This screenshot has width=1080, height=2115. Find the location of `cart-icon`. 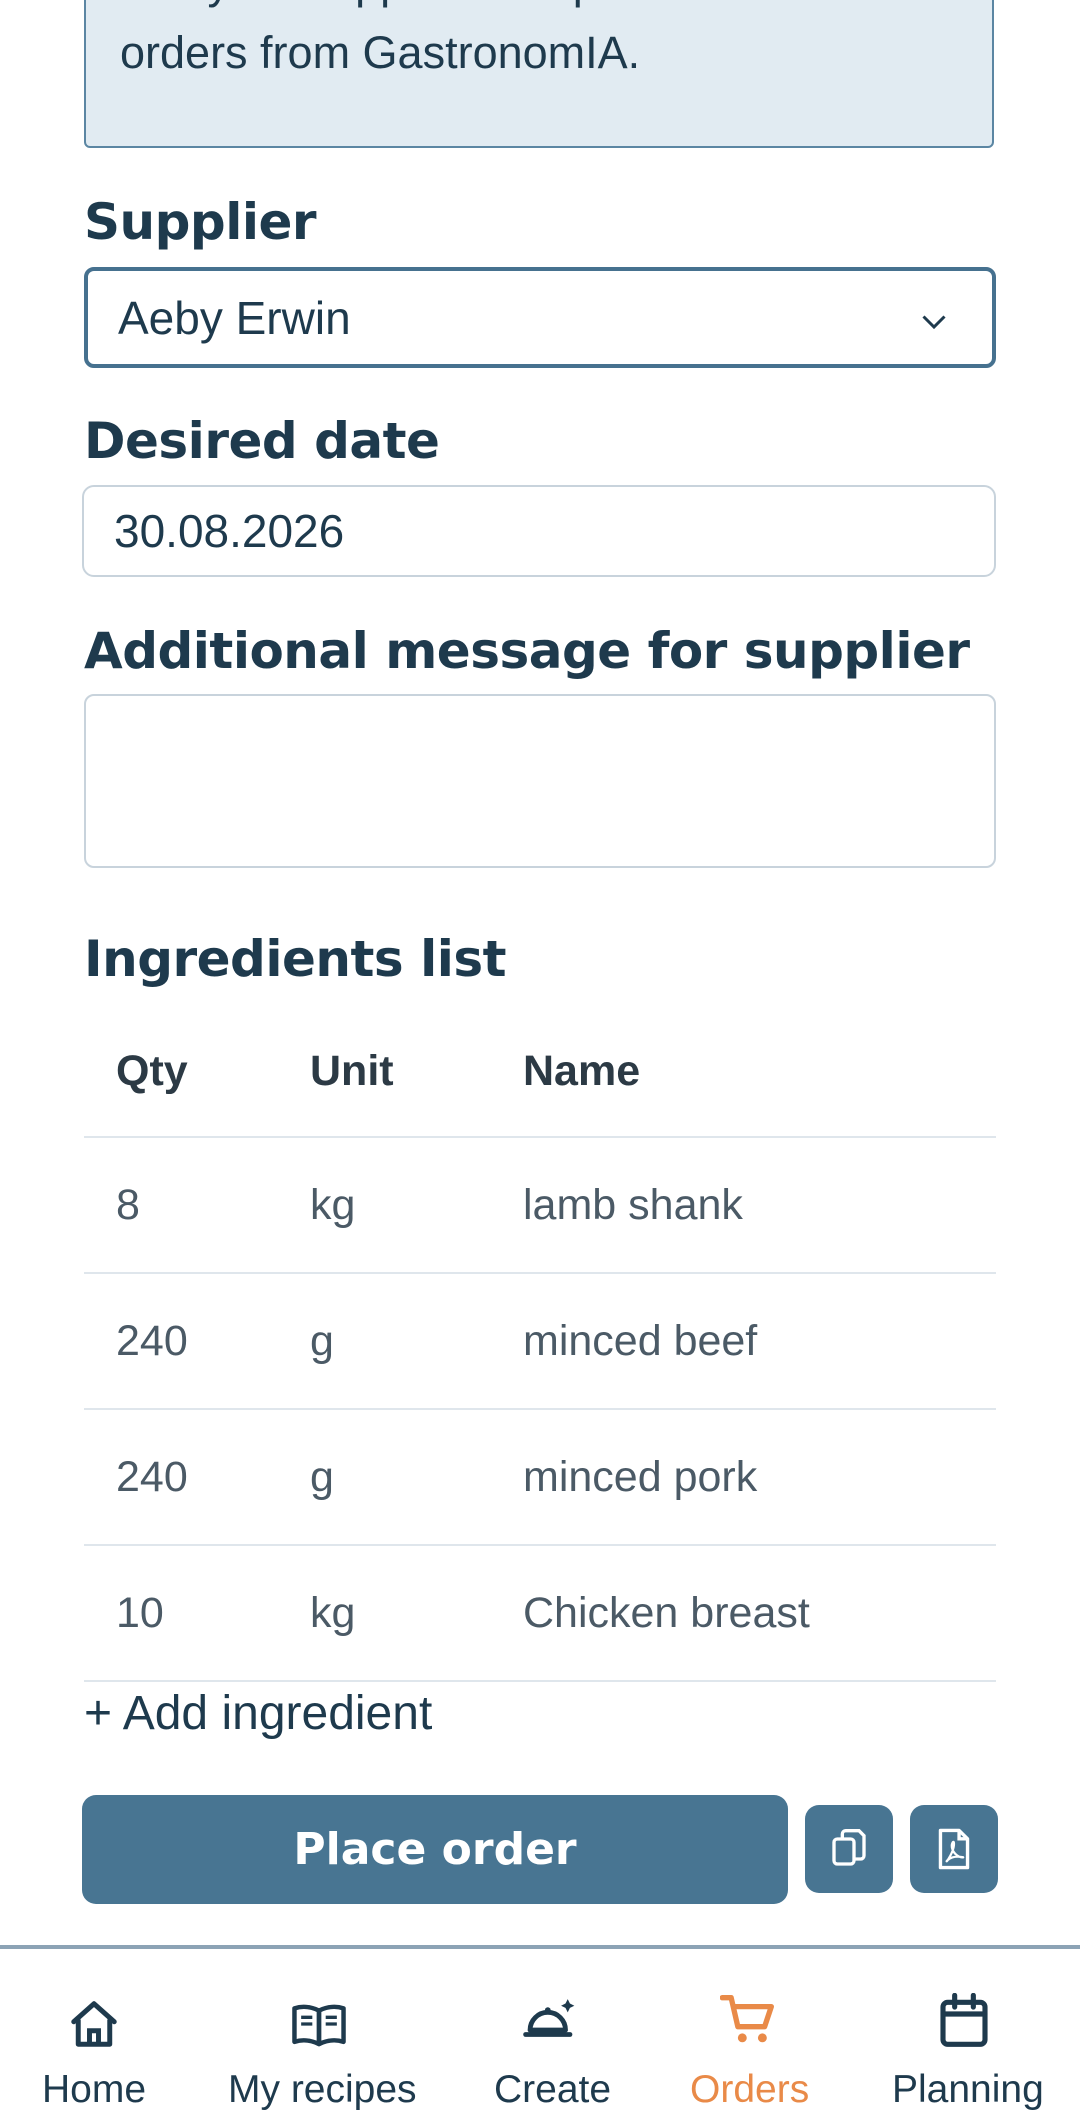

cart-icon is located at coordinates (747, 2019).